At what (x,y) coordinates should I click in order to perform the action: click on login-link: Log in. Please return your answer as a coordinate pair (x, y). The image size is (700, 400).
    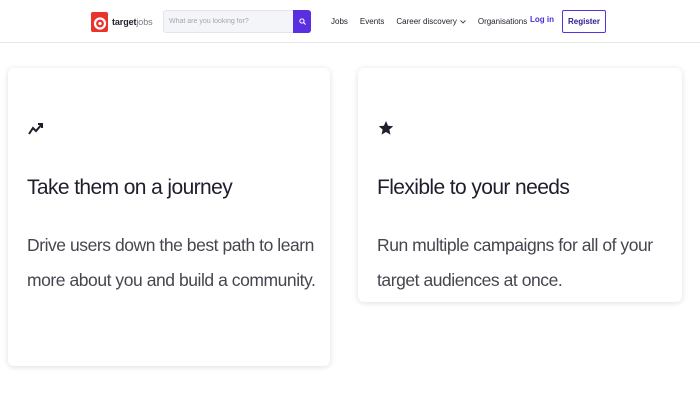
    Looking at the image, I should click on (542, 19).